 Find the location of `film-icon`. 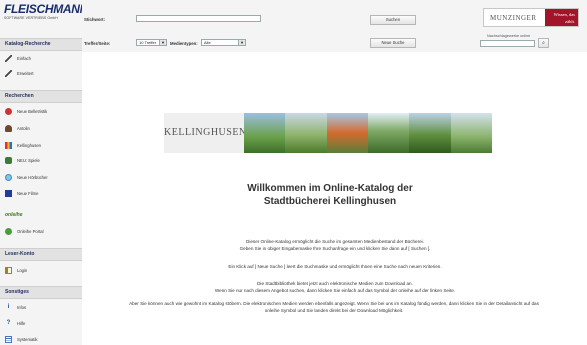

film-icon is located at coordinates (8, 193).